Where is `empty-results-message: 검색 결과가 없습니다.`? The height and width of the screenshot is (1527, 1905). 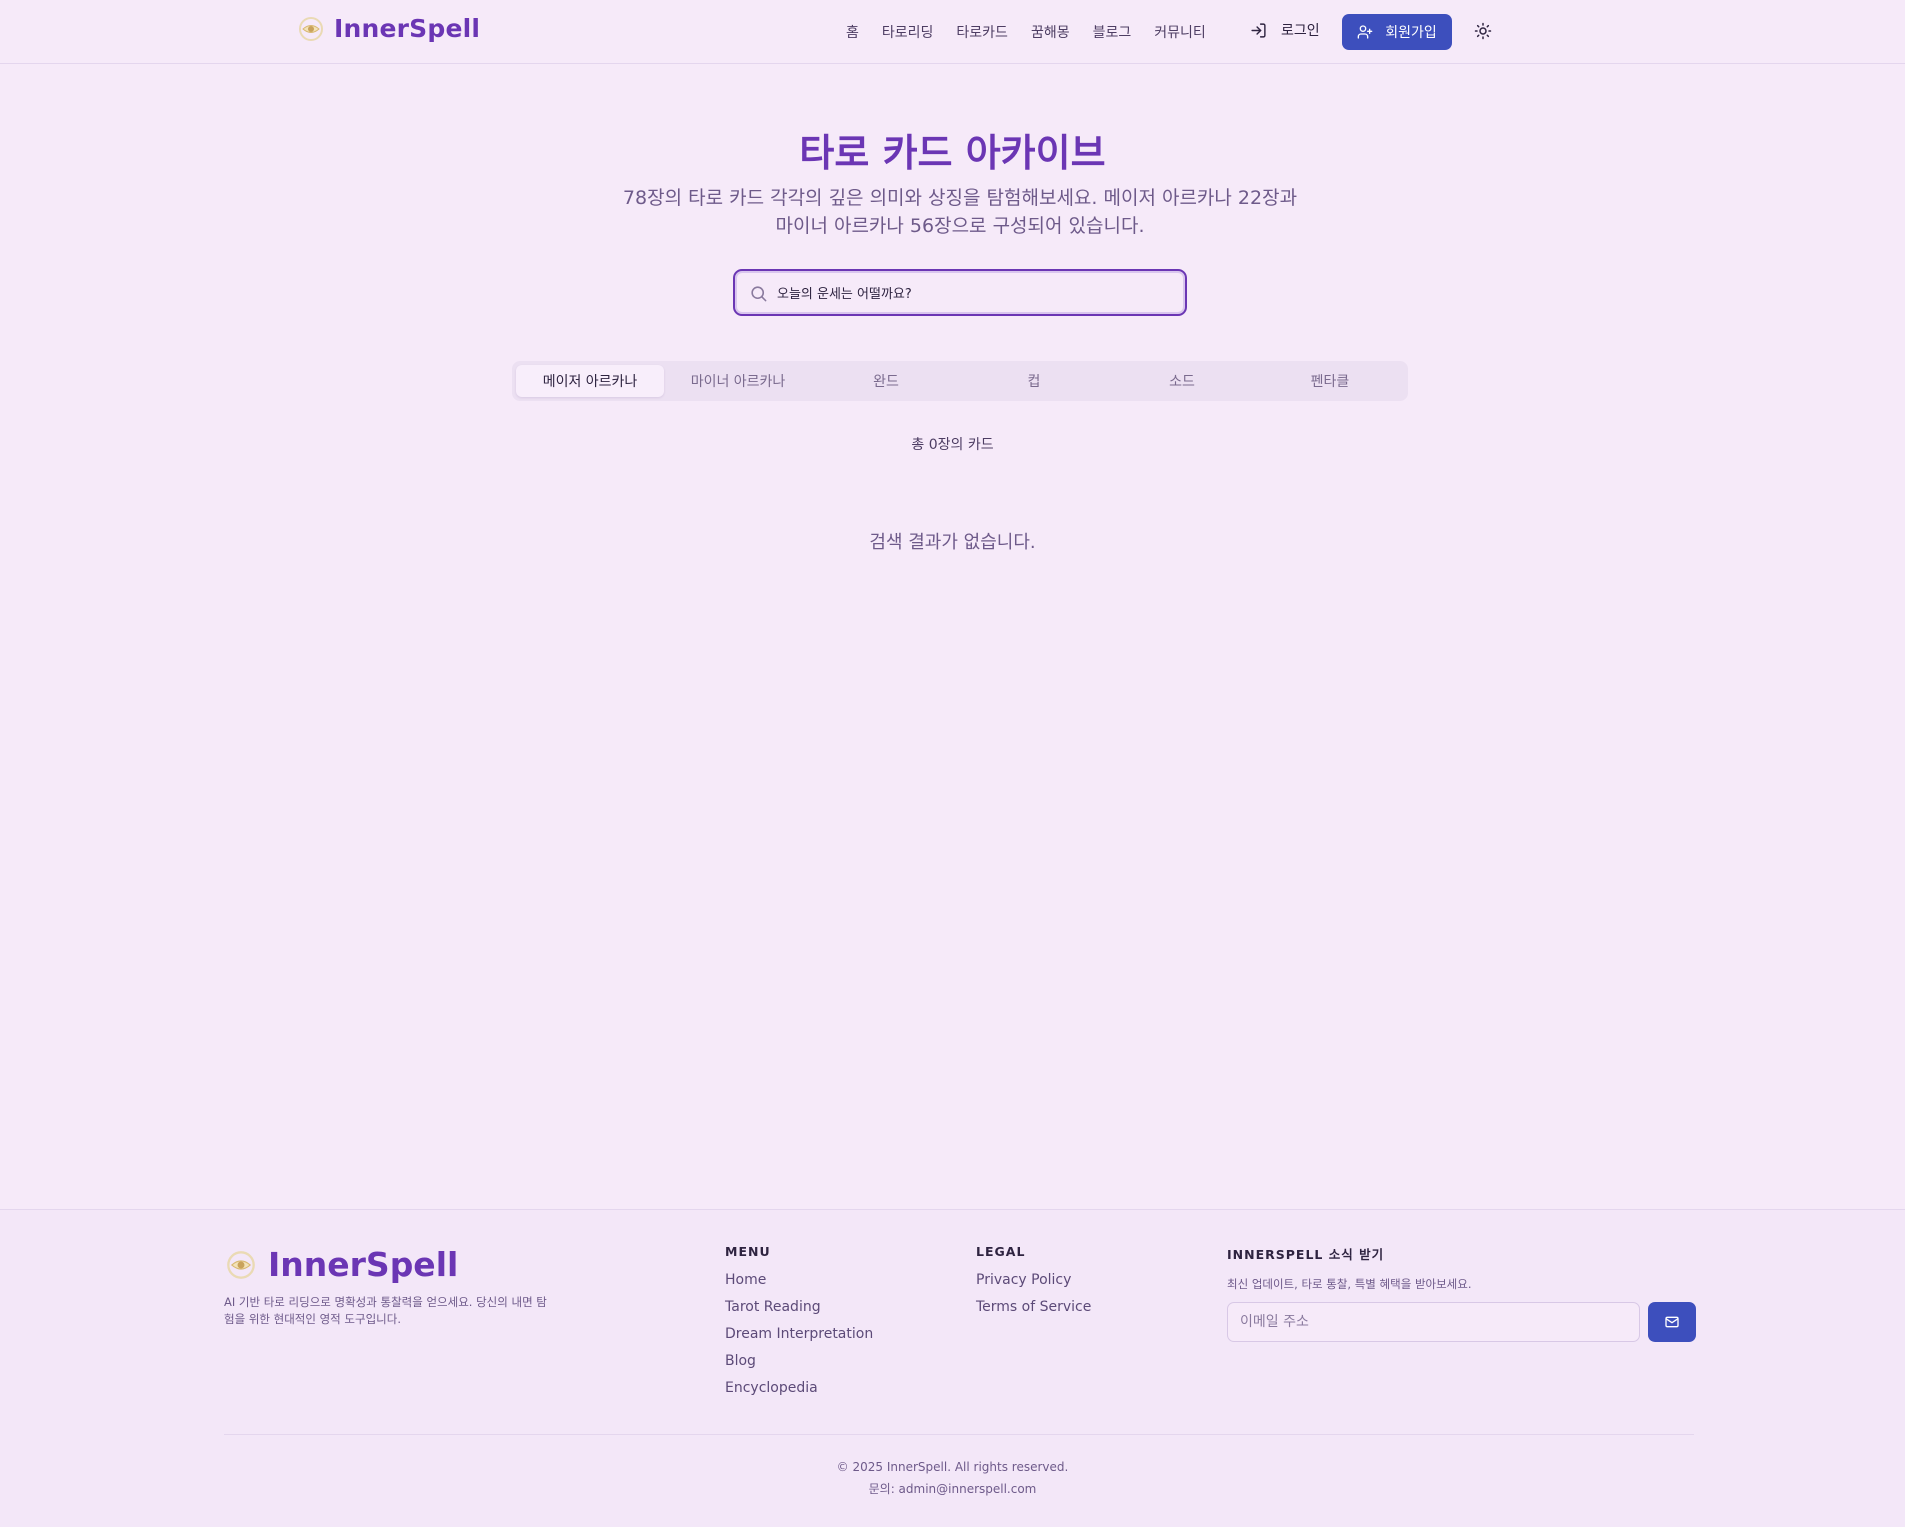
empty-results-message: 검색 결과가 없습니다. is located at coordinates (952, 542).